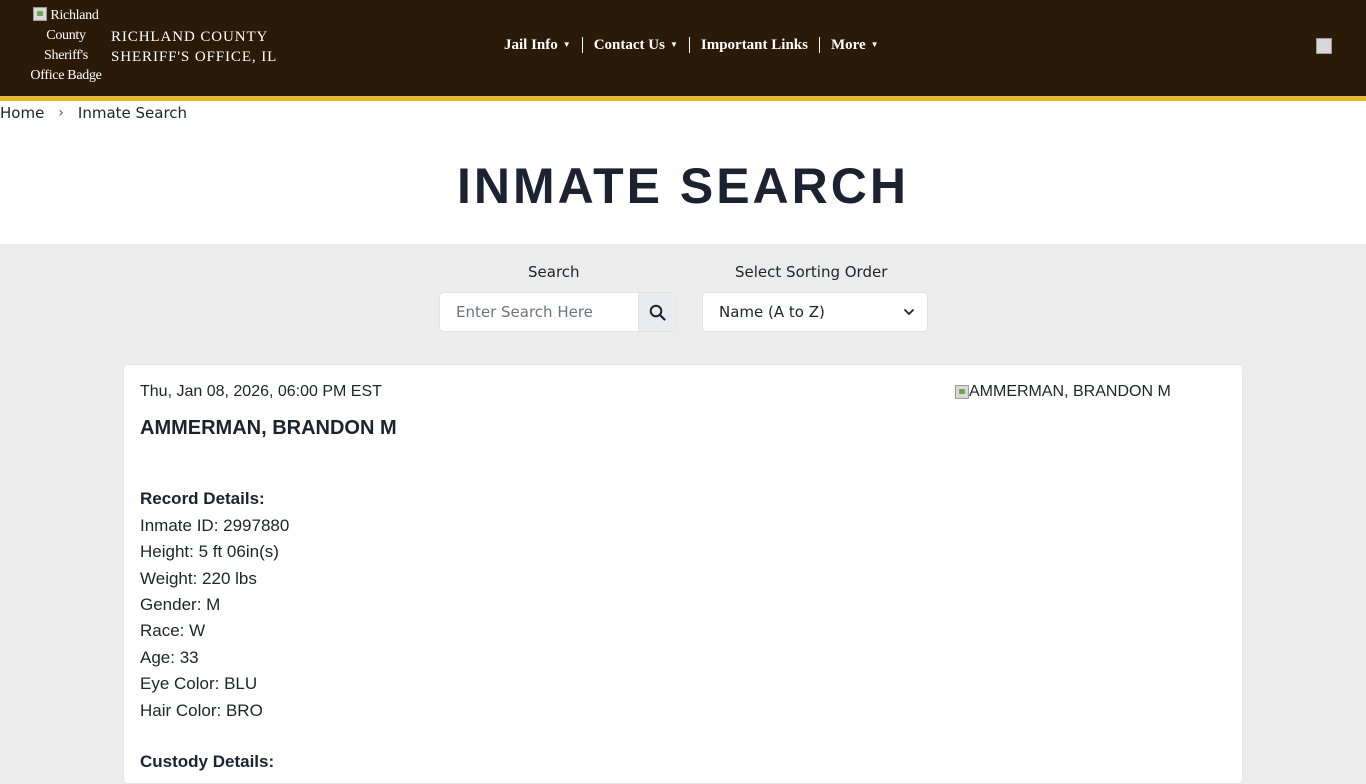 The image size is (1366, 784). What do you see at coordinates (1070, 391) in the screenshot?
I see `inmate-photo-alt: AMMERMAN, BRANDON M` at bounding box center [1070, 391].